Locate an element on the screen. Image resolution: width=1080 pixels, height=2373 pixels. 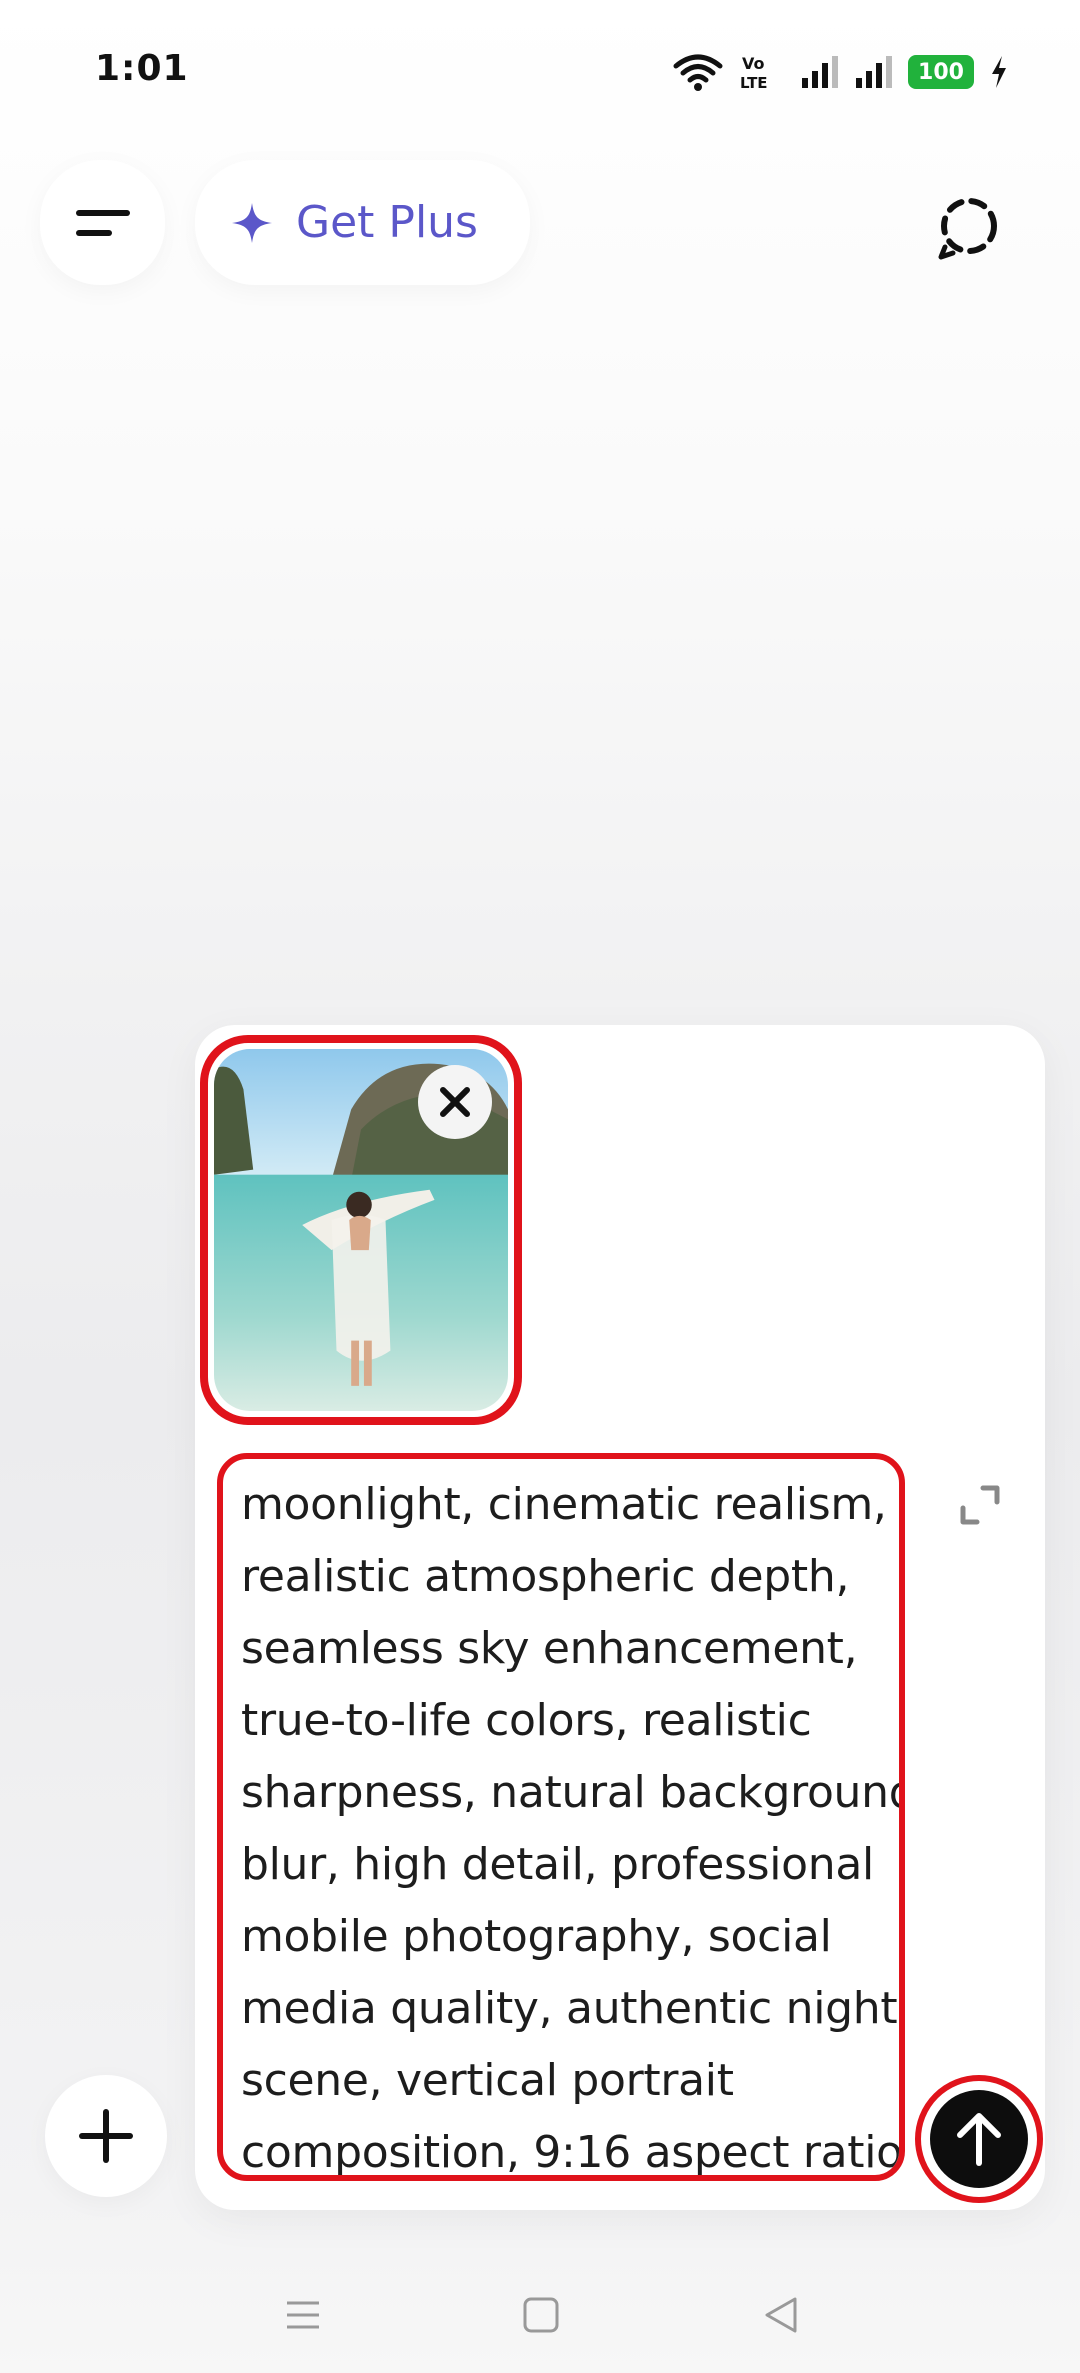
svg-text: LTE is located at coordinates (754, 83).